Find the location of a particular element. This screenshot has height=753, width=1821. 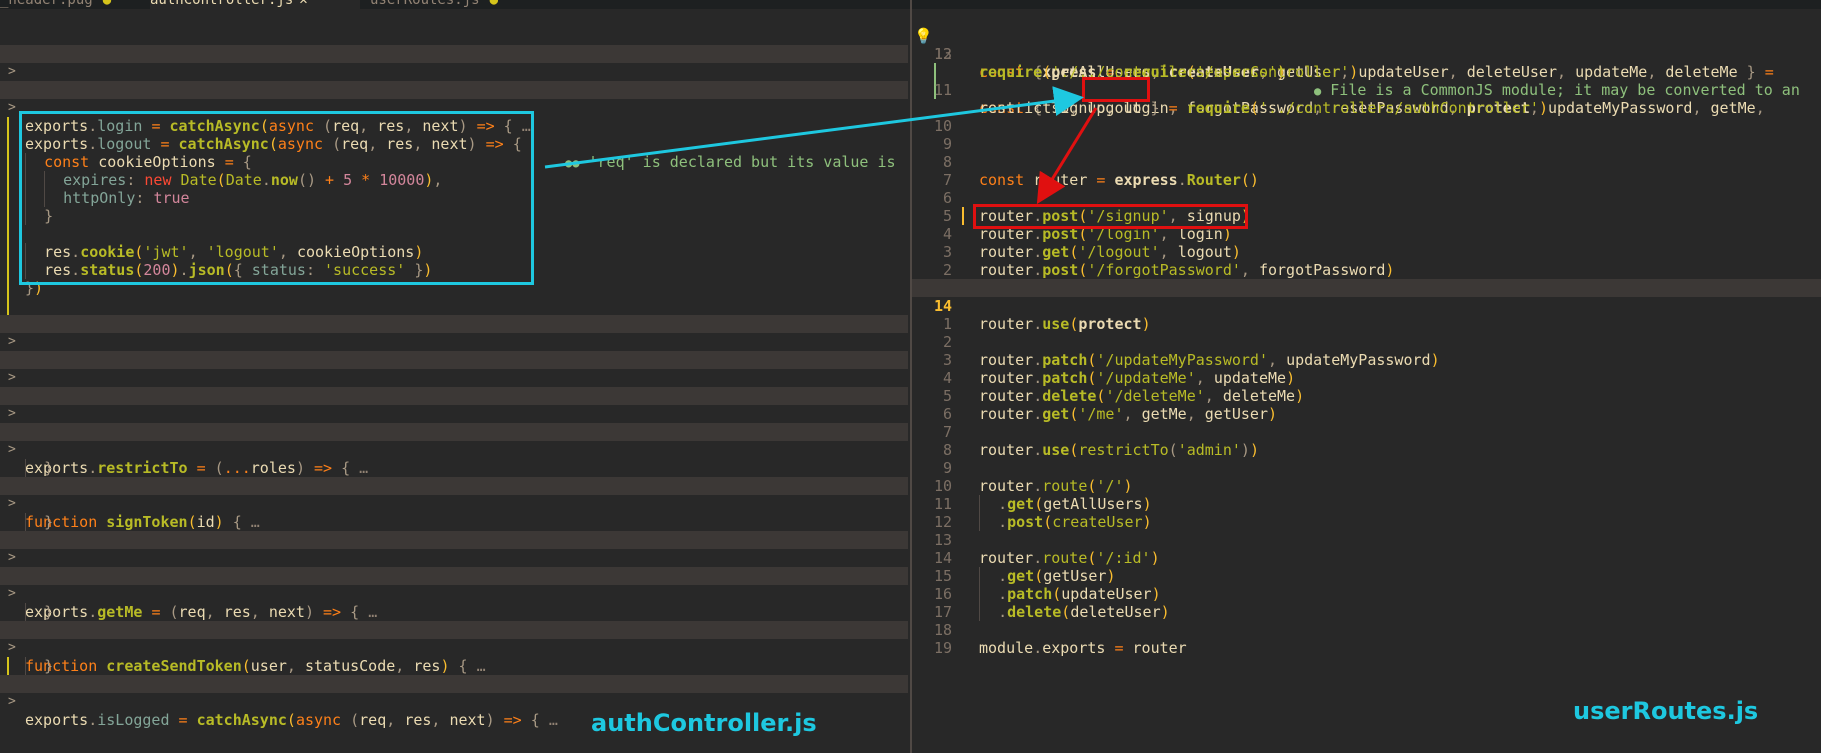

cyan-arrow is located at coordinates (814, 127).